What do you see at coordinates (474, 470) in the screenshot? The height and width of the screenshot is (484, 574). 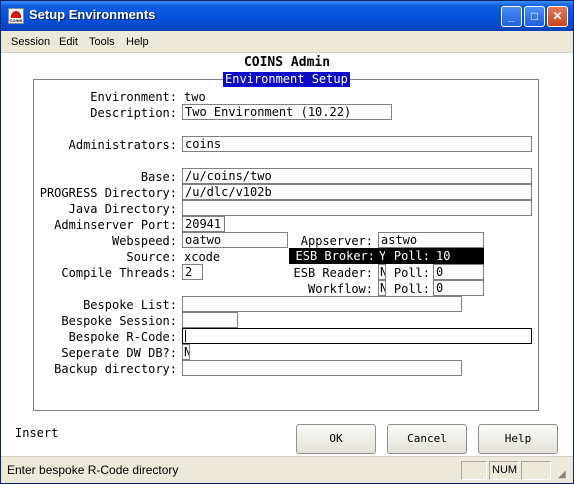 I see `status-pane-empty` at bounding box center [474, 470].